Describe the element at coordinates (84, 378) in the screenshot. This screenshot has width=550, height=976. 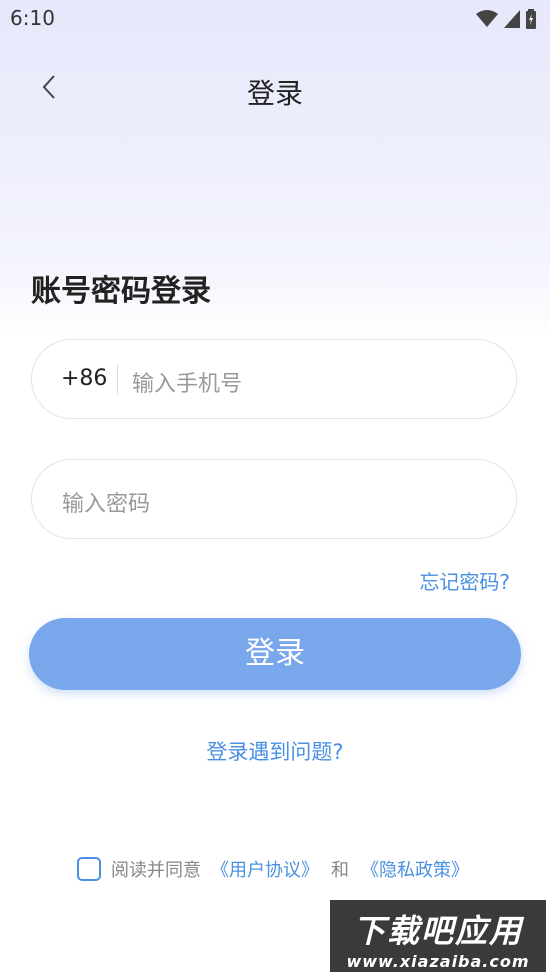
I see `country-code: +86` at that location.